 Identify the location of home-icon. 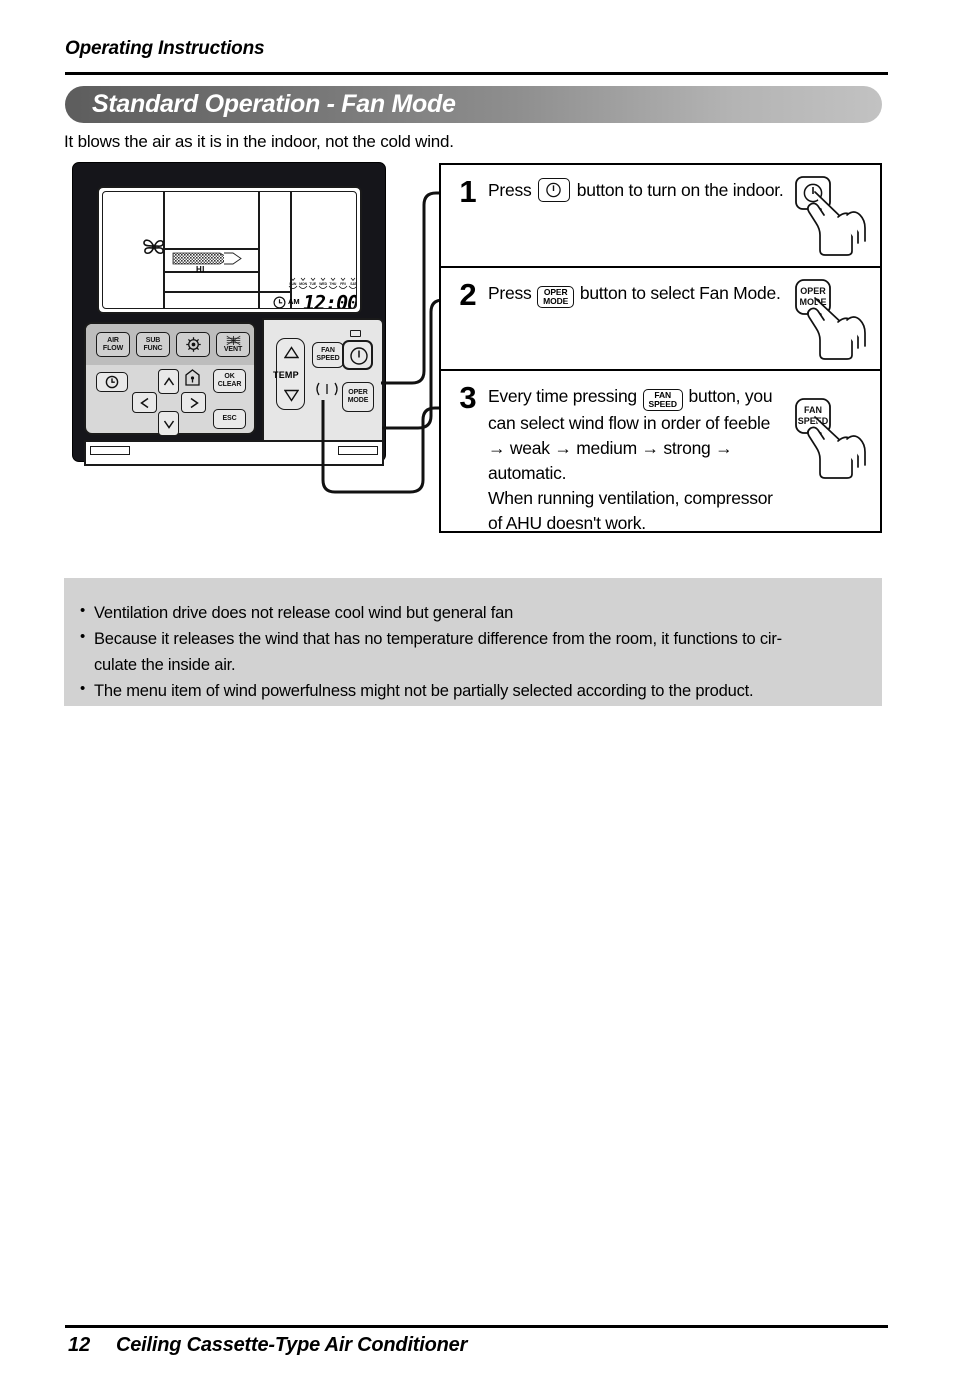
(192, 377).